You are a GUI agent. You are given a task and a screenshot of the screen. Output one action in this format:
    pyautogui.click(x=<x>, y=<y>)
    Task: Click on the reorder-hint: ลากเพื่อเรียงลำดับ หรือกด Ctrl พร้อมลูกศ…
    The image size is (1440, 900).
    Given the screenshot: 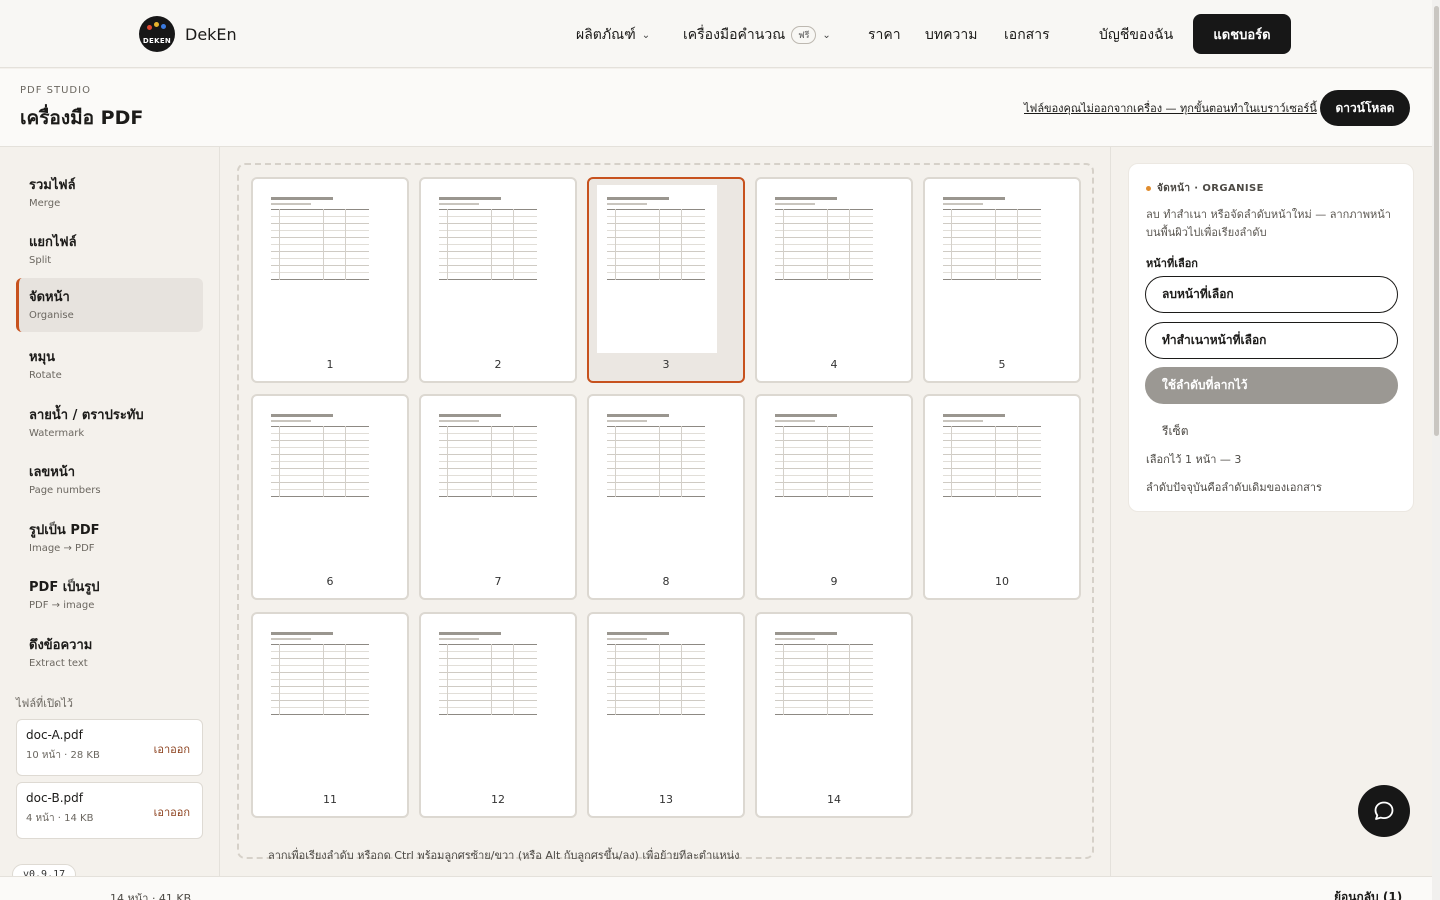 What is the action you would take?
    pyautogui.click(x=504, y=855)
    